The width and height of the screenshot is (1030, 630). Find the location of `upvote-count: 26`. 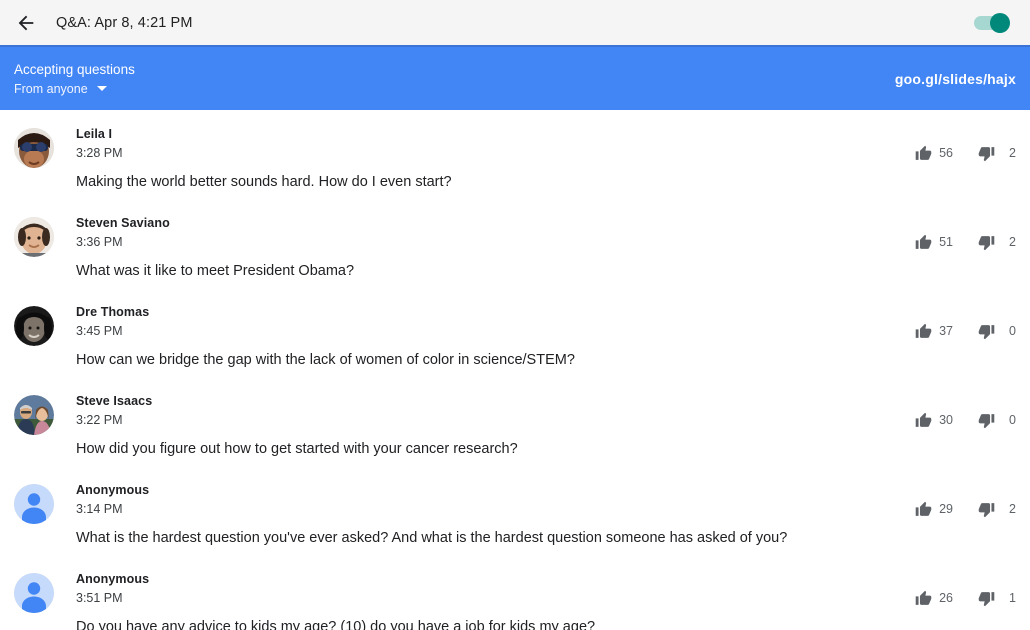

upvote-count: 26 is located at coordinates (946, 598).